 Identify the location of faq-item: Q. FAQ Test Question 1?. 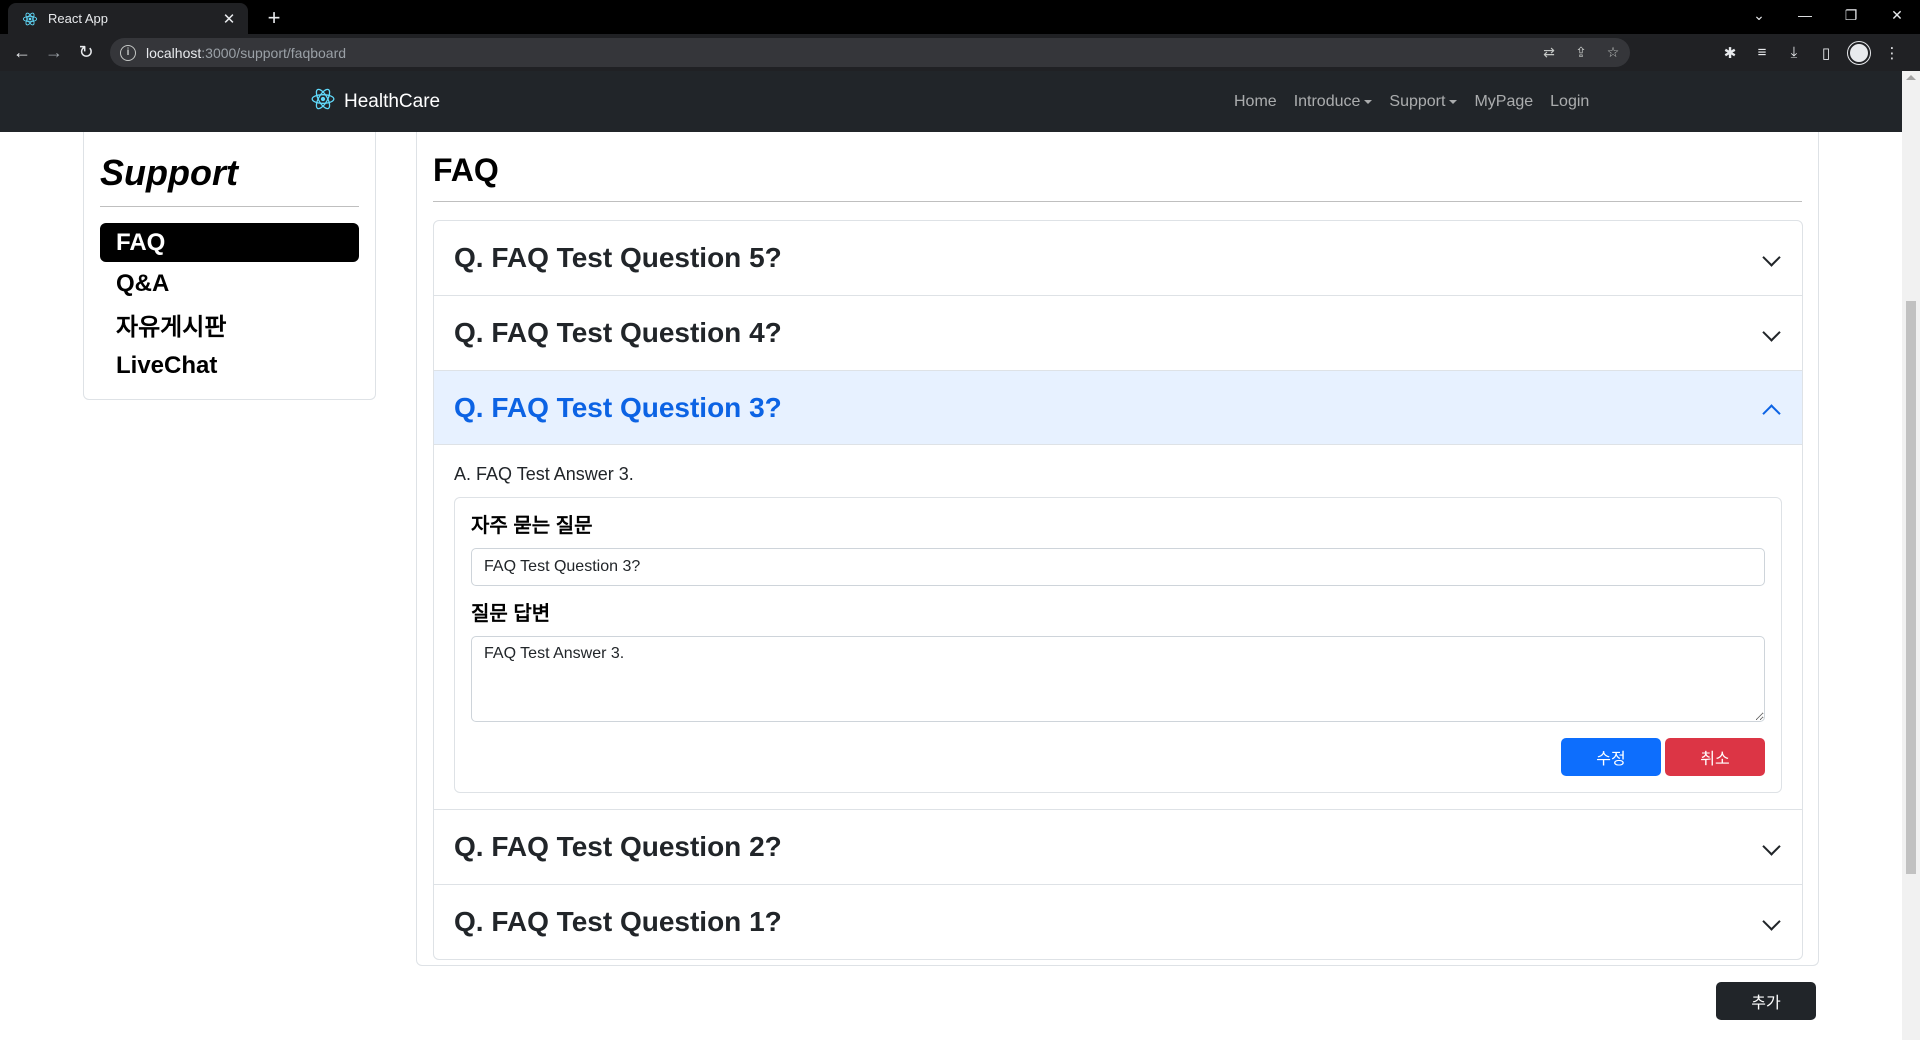
(1118, 922).